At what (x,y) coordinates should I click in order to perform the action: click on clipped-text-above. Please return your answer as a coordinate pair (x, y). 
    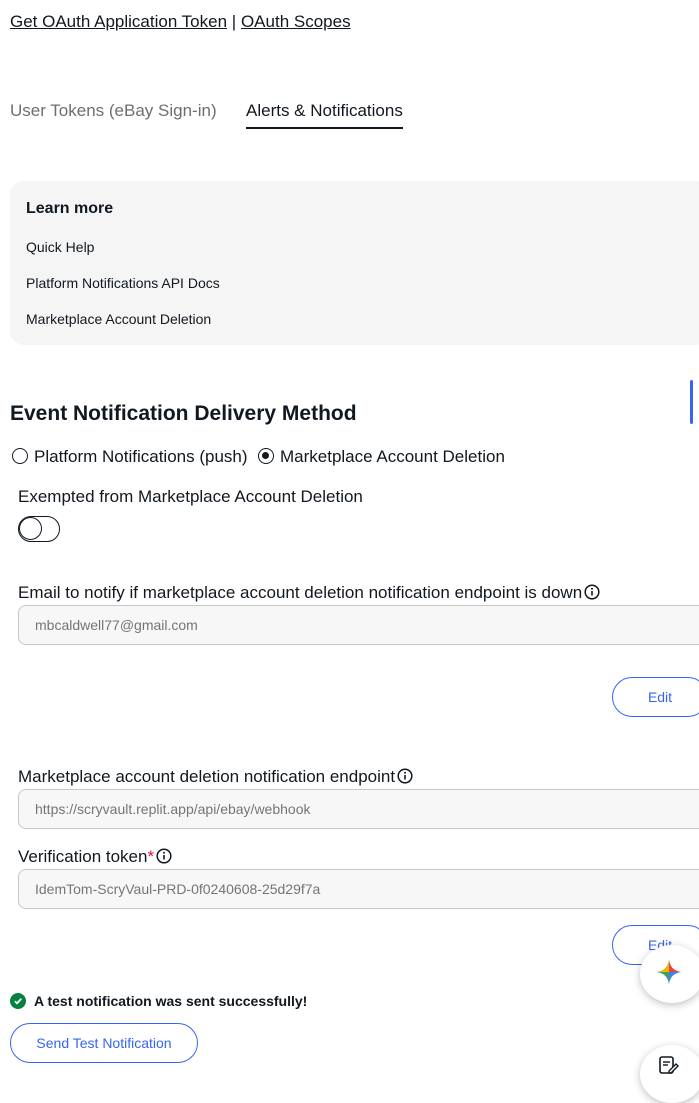
    Looking at the image, I should click on (12, 6).